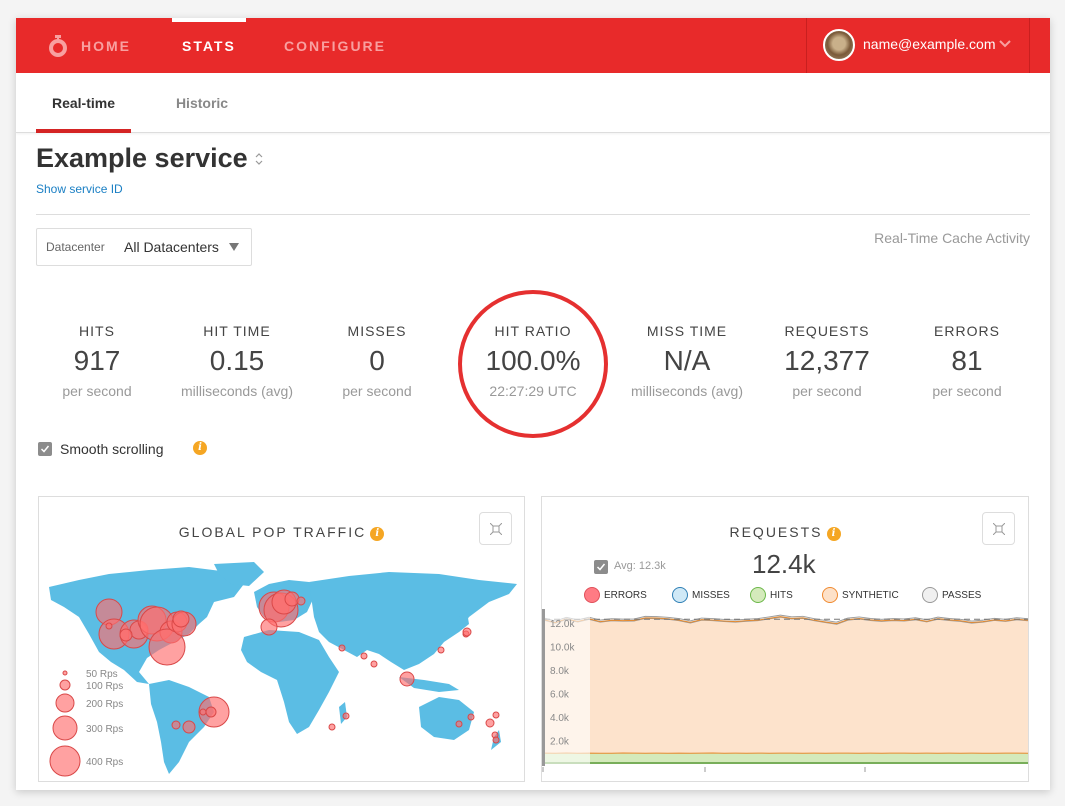 This screenshot has width=1065, height=806. Describe the element at coordinates (560, 741) in the screenshot. I see `y-tick-label: 2.0k` at that location.